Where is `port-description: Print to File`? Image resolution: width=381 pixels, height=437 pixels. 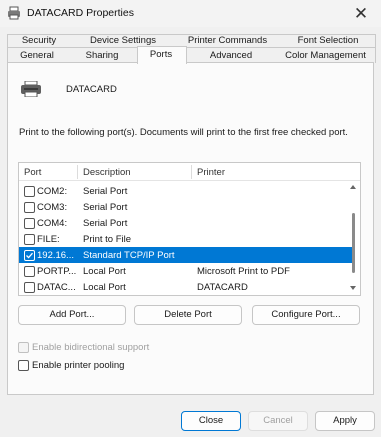 port-description: Print to File is located at coordinates (107, 239).